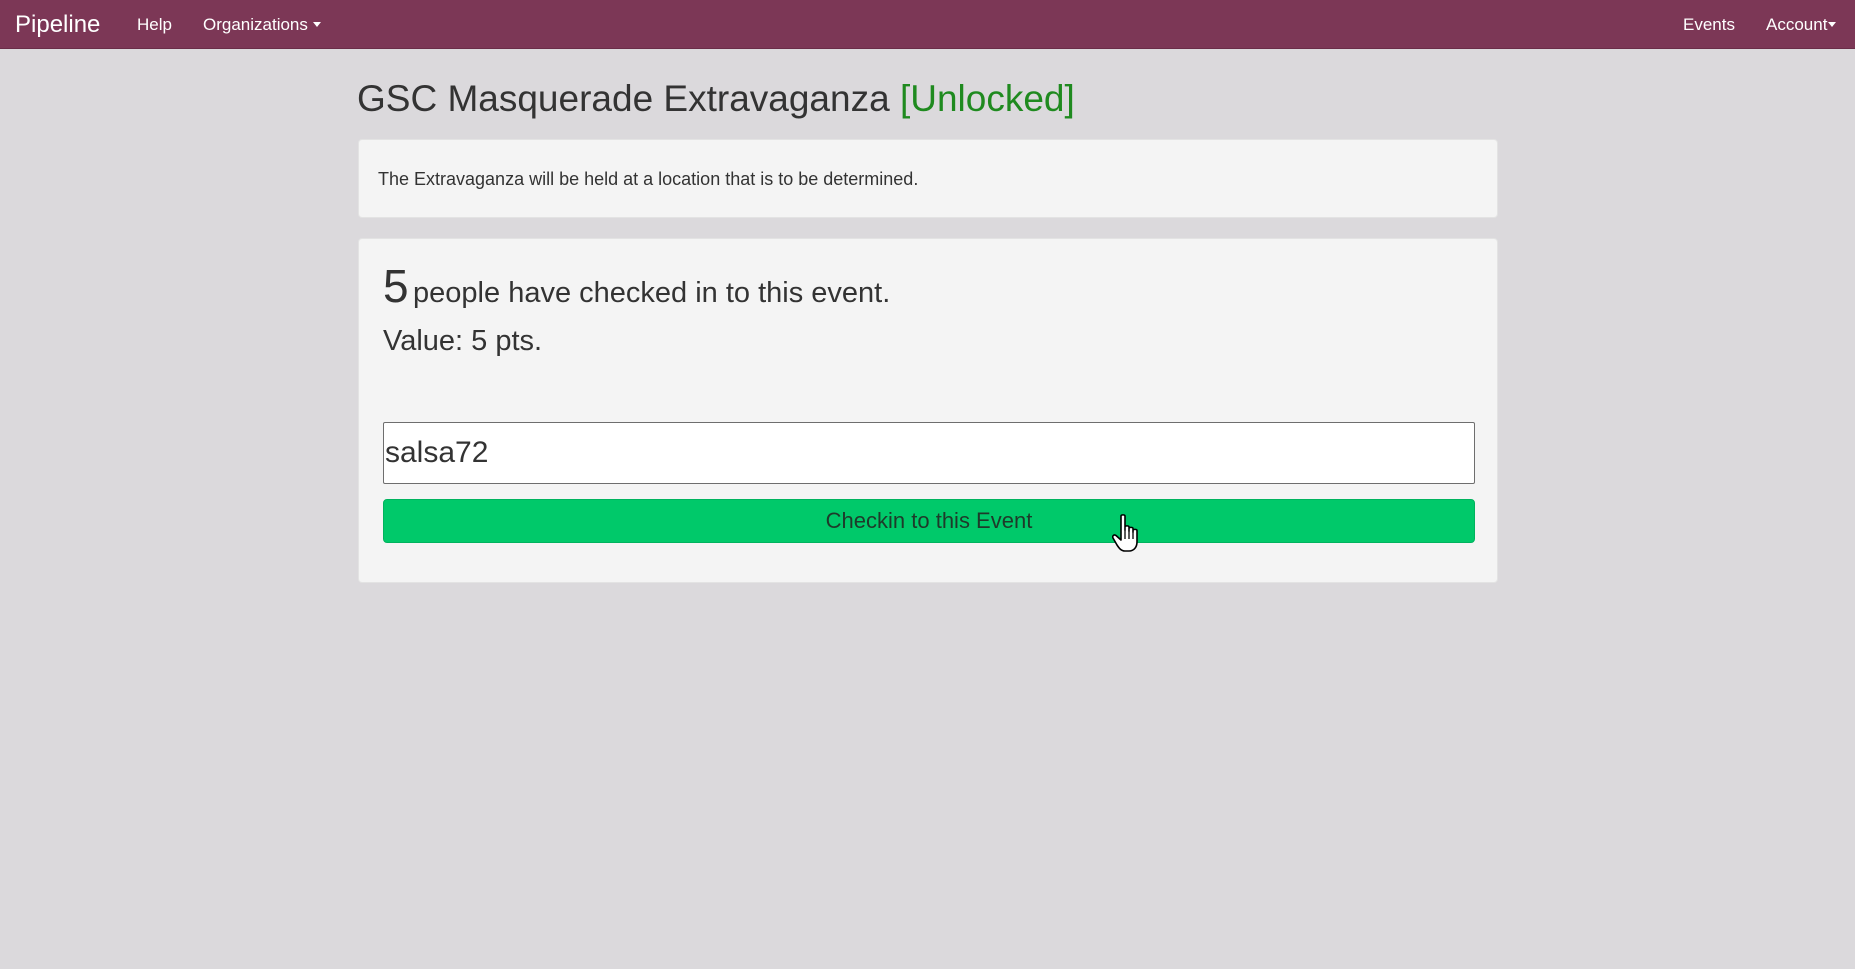  I want to click on nav-events-link: Events, so click(1709, 24).